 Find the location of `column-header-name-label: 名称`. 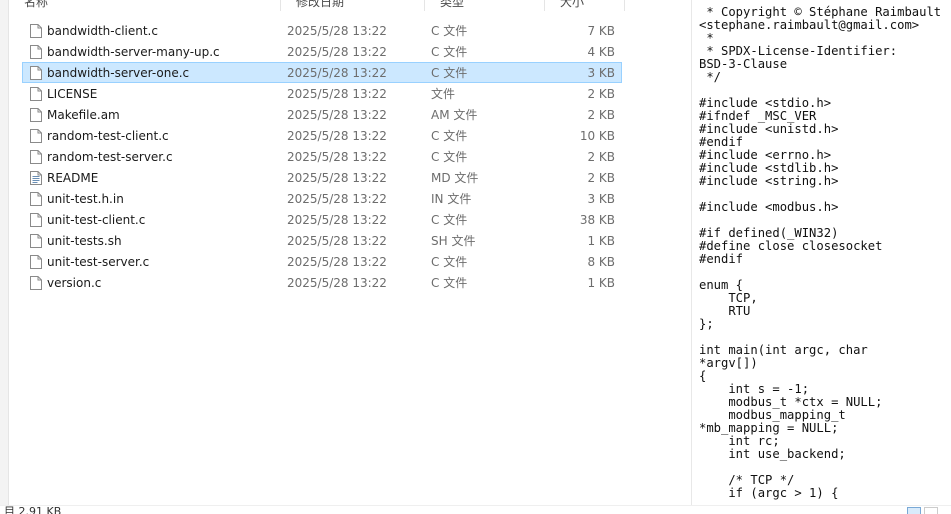

column-header-name-label: 名称 is located at coordinates (36, 4).